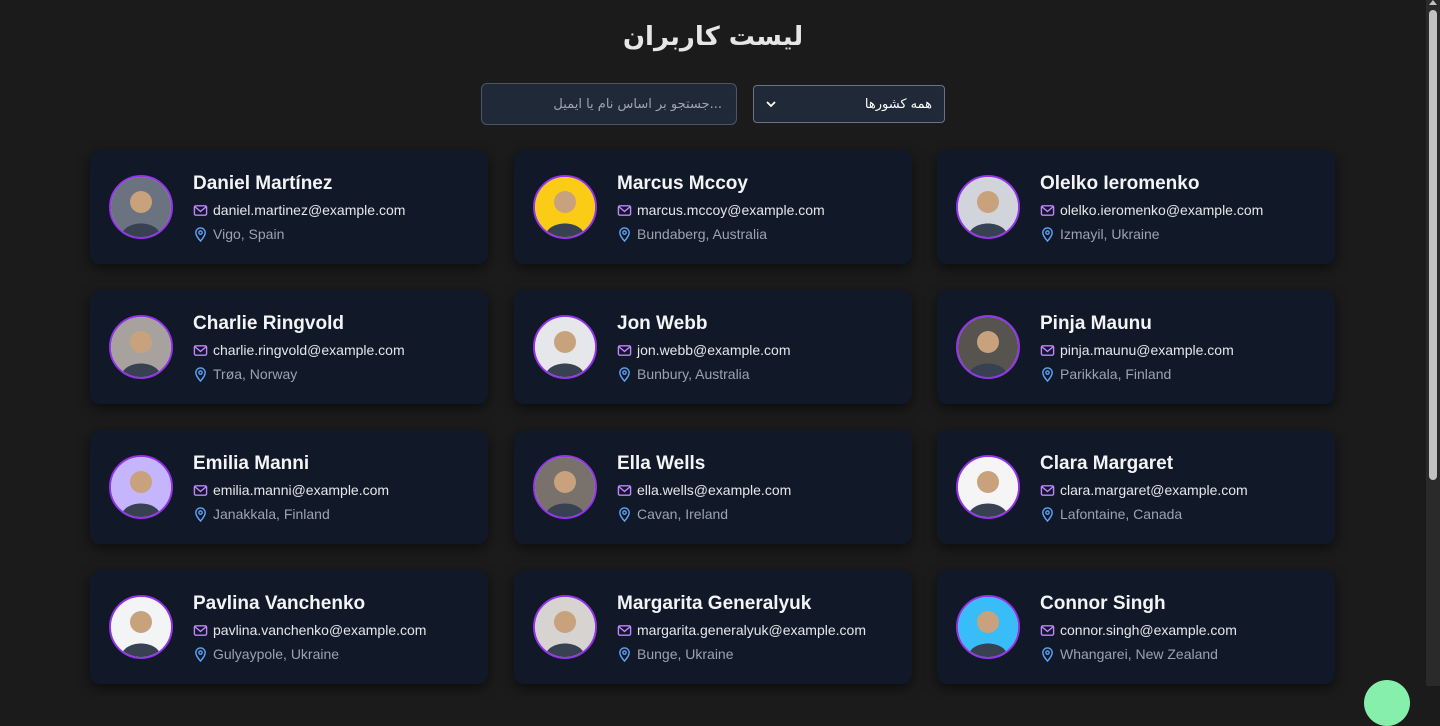  What do you see at coordinates (1387, 703) in the screenshot?
I see `floating-action-button` at bounding box center [1387, 703].